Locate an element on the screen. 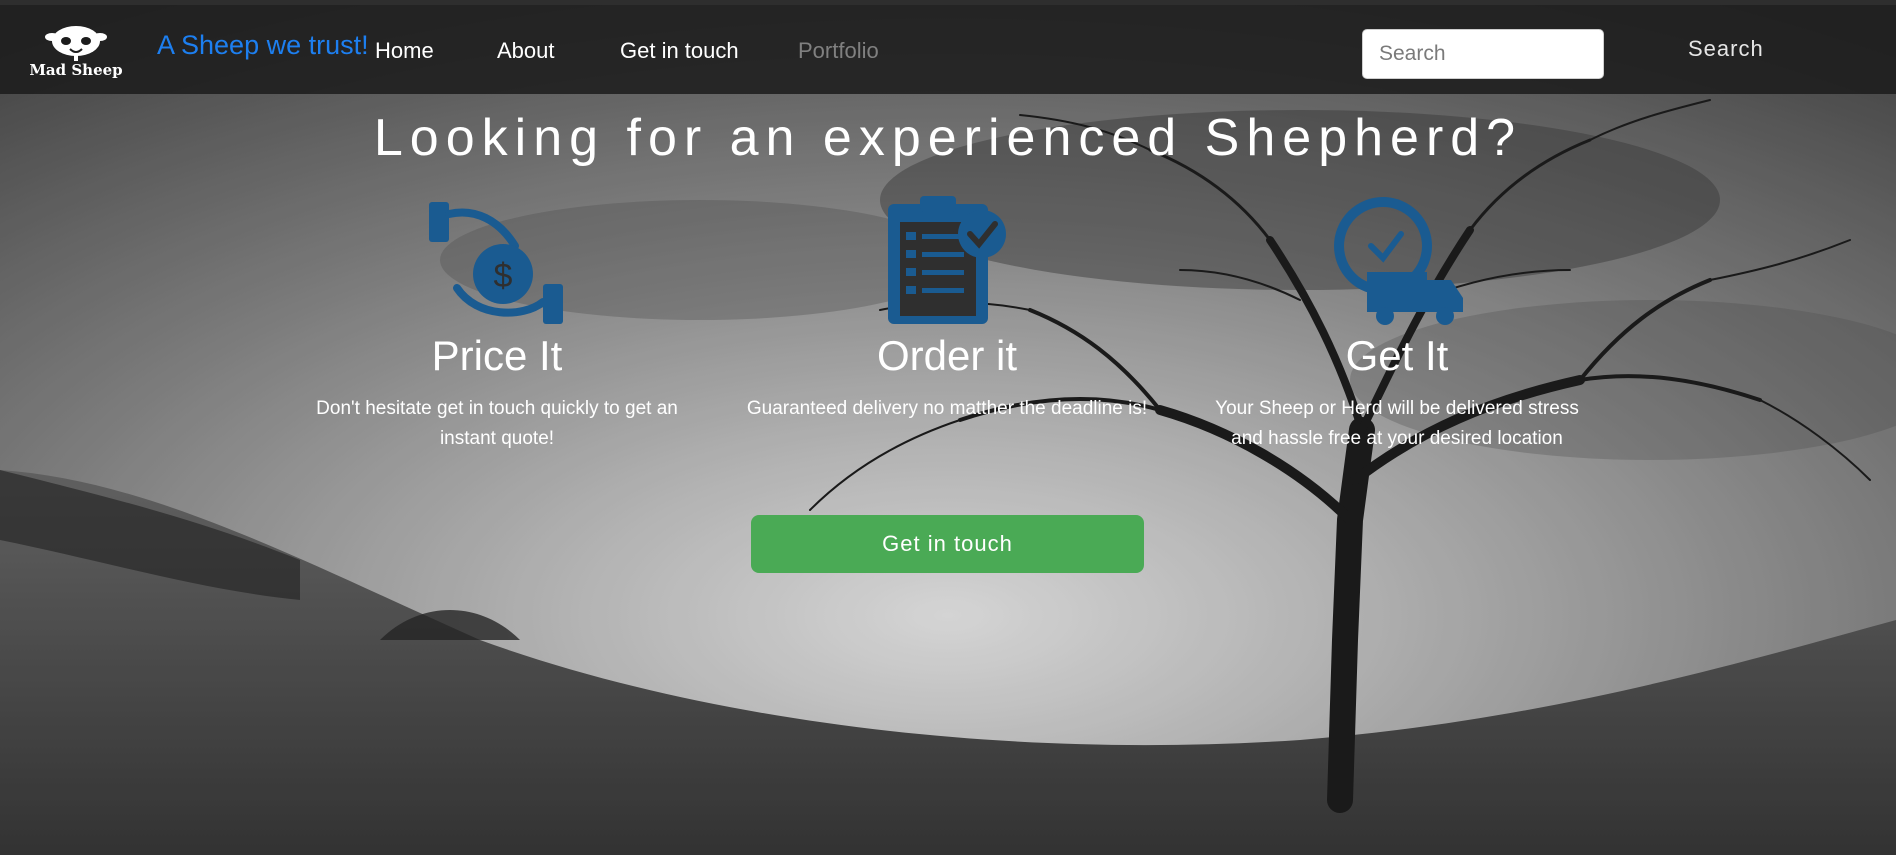 This screenshot has height=855, width=1896. nav-link-get-in-touch: Get in touch is located at coordinates (679, 51).